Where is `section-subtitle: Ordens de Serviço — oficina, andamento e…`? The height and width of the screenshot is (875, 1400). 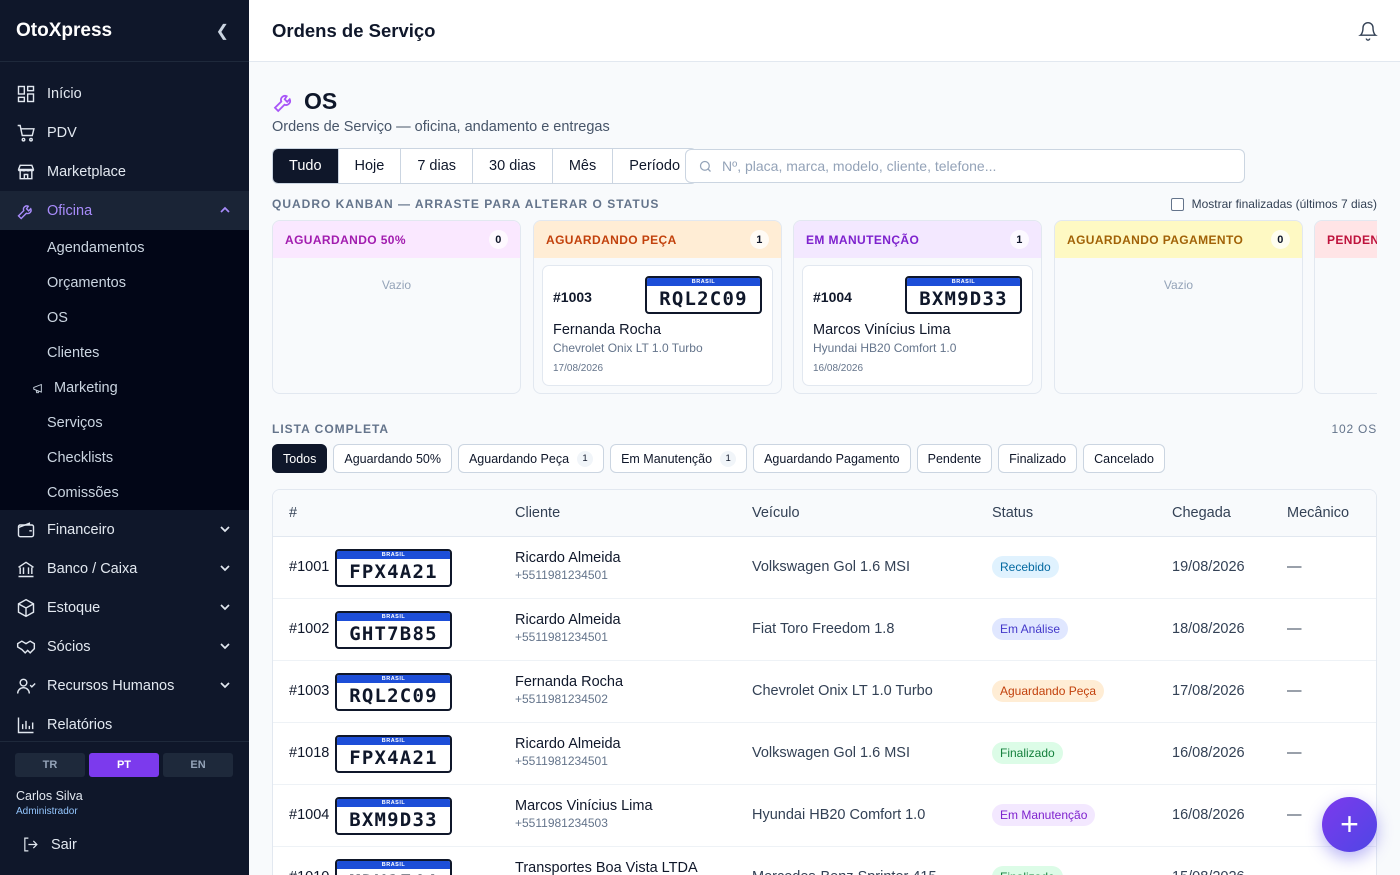
section-subtitle: Ordens de Serviço — oficina, andamento e… is located at coordinates (441, 127).